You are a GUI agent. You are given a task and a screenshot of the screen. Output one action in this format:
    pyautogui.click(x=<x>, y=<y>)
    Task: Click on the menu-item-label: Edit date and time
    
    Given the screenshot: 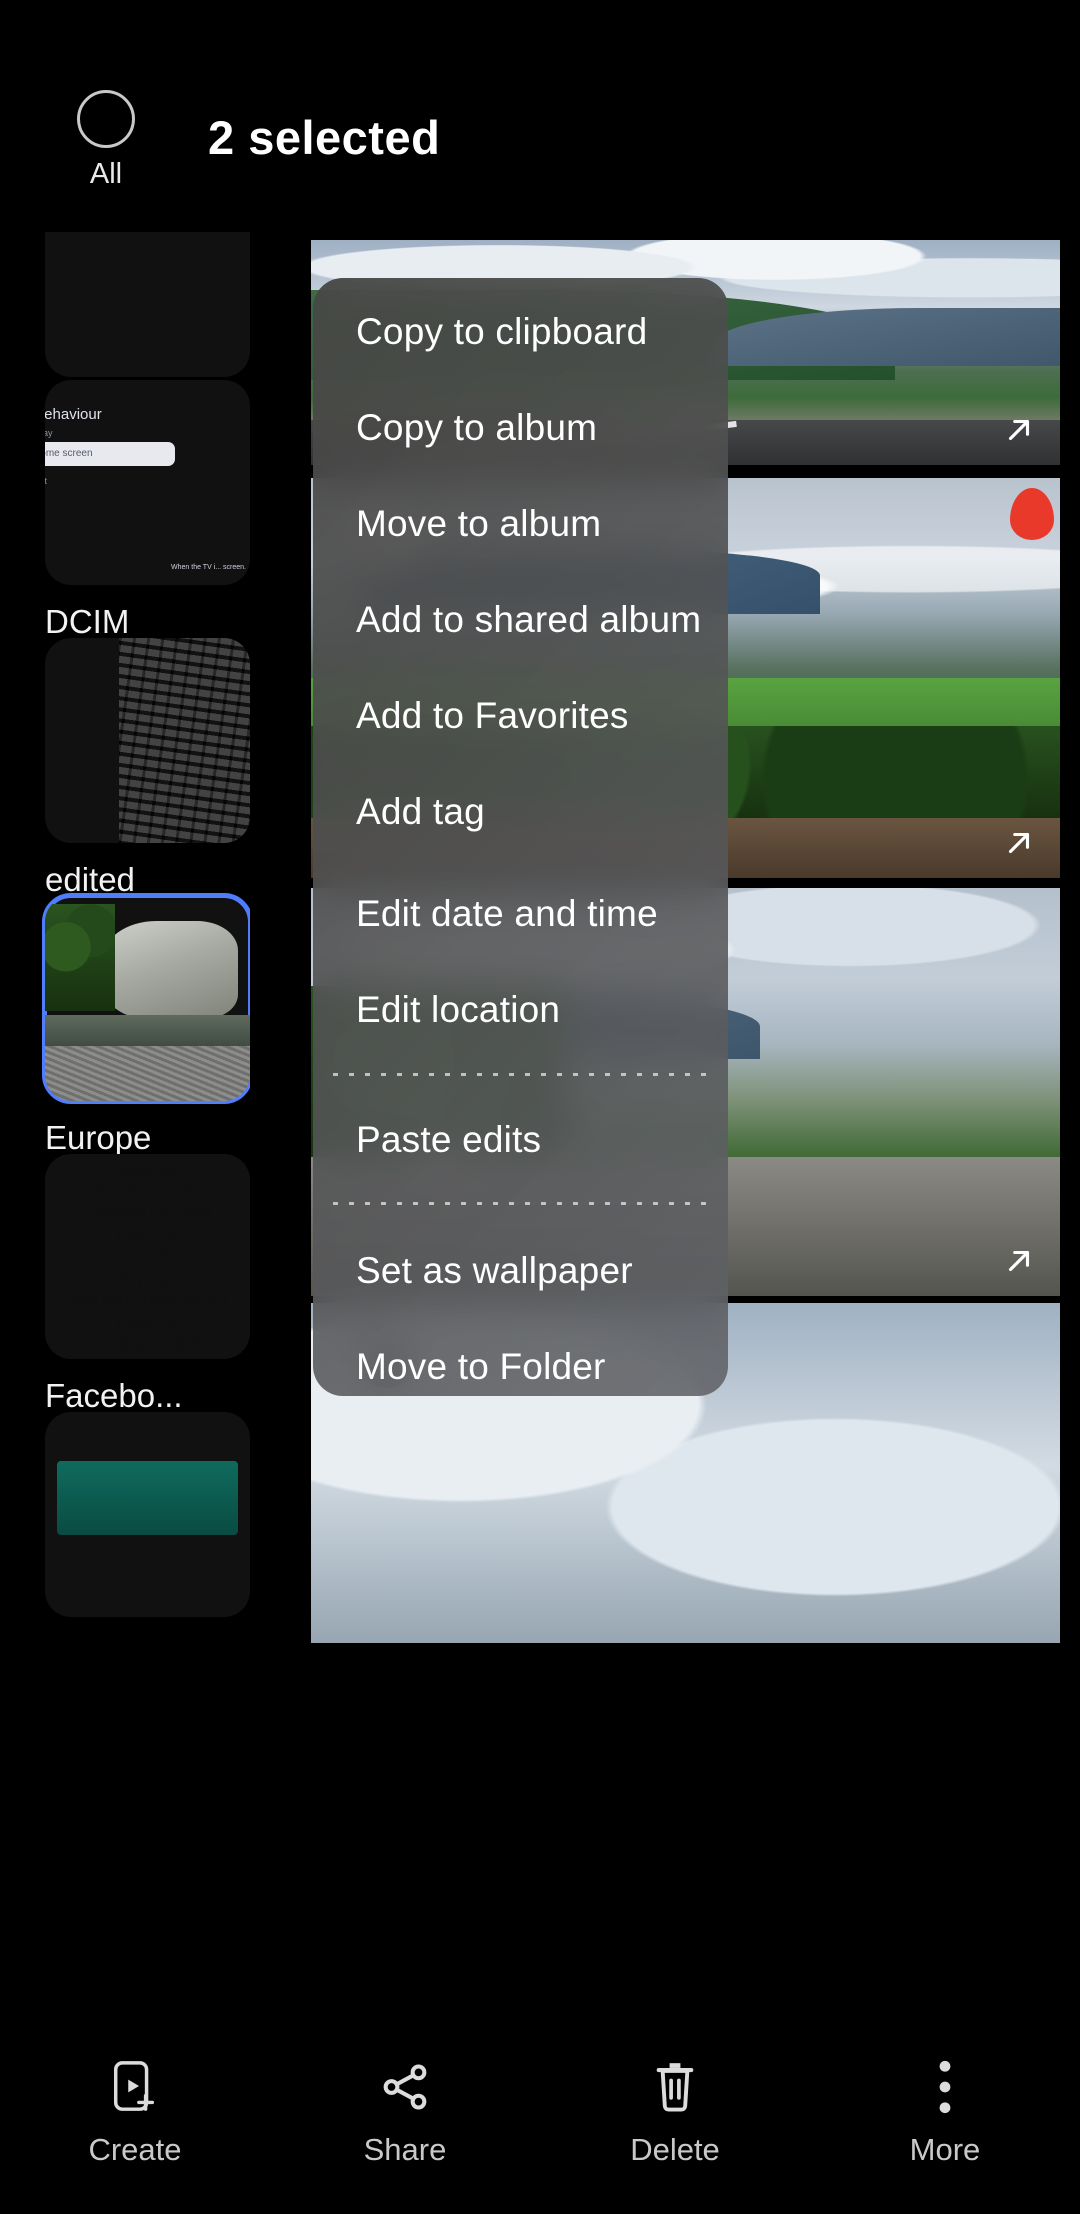 What is the action you would take?
    pyautogui.click(x=507, y=913)
    